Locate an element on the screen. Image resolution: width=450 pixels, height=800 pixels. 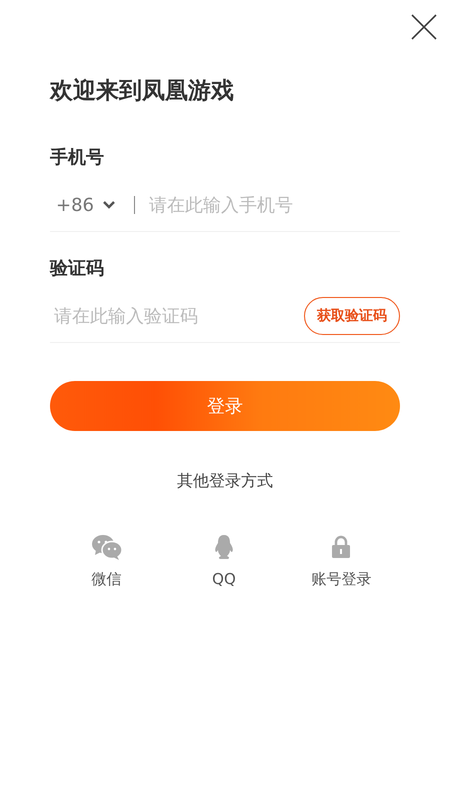
get-code-button: 获取验证码 is located at coordinates (352, 316).